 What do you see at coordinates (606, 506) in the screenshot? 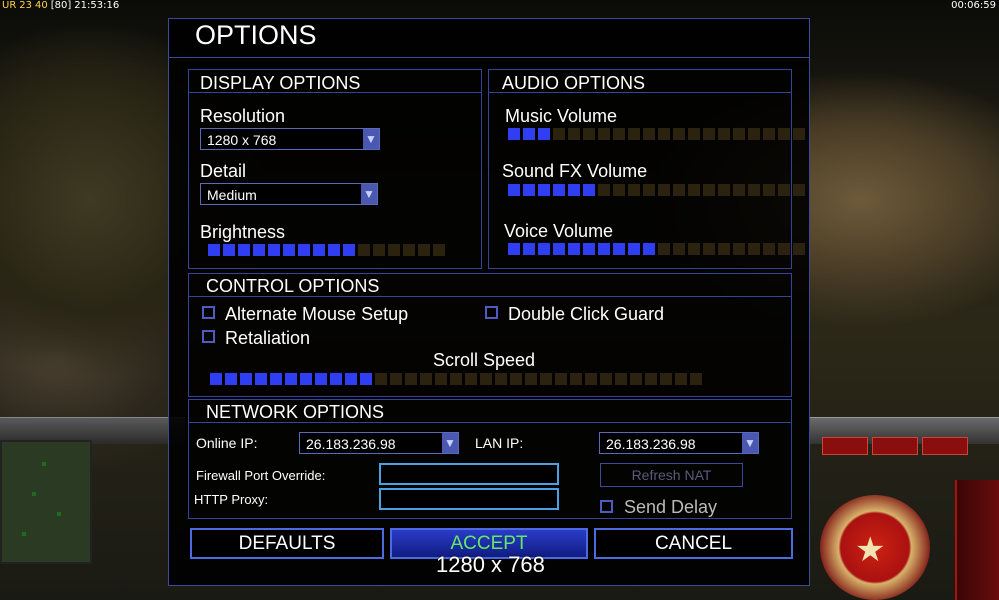
I see `send-delay-checkbox` at bounding box center [606, 506].